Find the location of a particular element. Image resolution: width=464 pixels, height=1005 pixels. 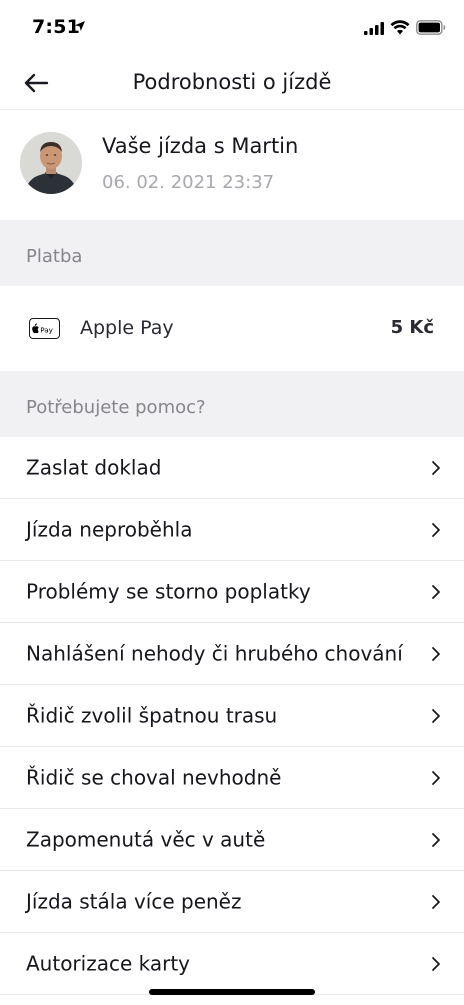

battery-icon is located at coordinates (431, 27).